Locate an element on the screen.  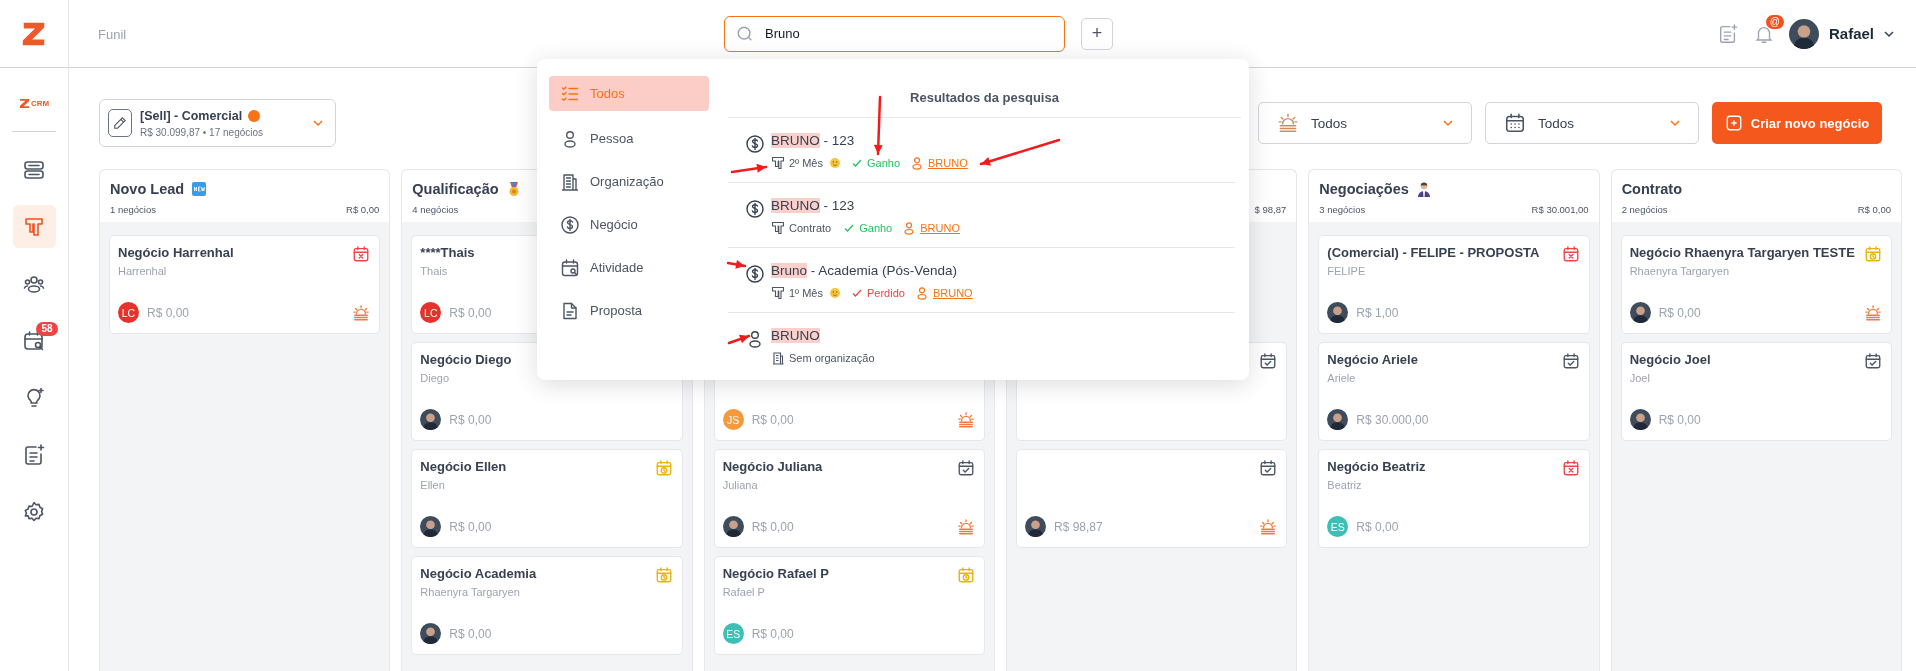
category-item: Pessoa is located at coordinates (629, 138).